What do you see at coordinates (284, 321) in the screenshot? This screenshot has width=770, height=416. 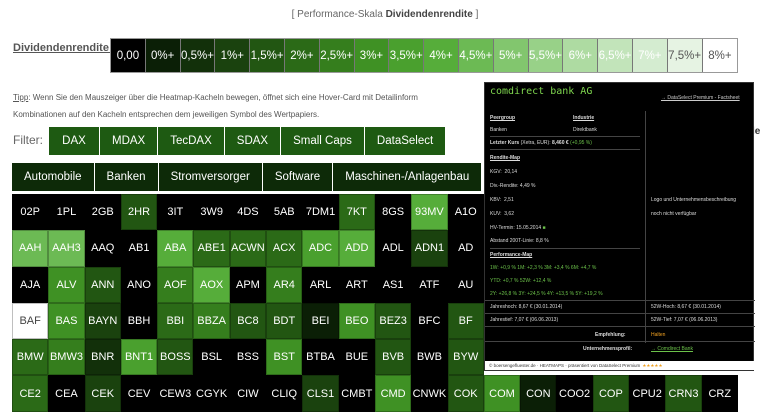 I see `heatmap-tile: BDT` at bounding box center [284, 321].